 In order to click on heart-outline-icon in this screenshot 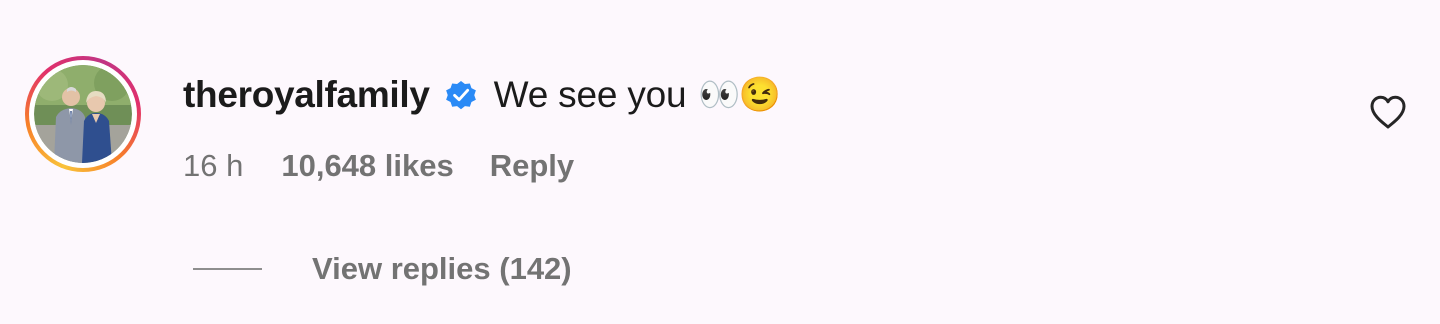, I will do `click(1388, 112)`.